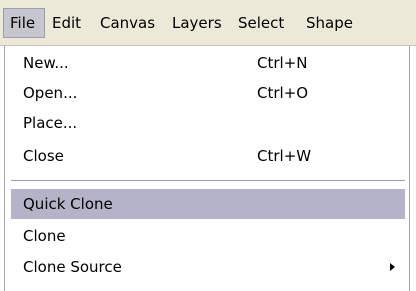 Image resolution: width=416 pixels, height=291 pixels. Describe the element at coordinates (284, 156) in the screenshot. I see `menu-item-close-shortcut: Ctrl+W` at that location.